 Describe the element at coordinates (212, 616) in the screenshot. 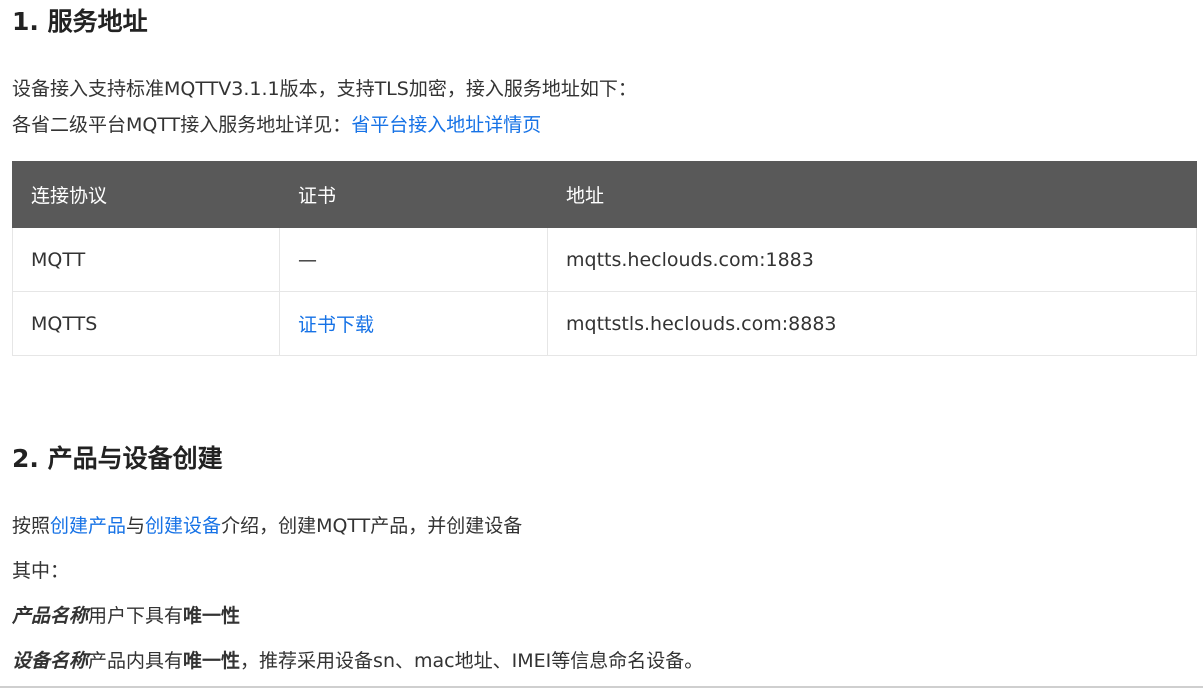

I see `product-name-uniqueness: 唯一性` at that location.